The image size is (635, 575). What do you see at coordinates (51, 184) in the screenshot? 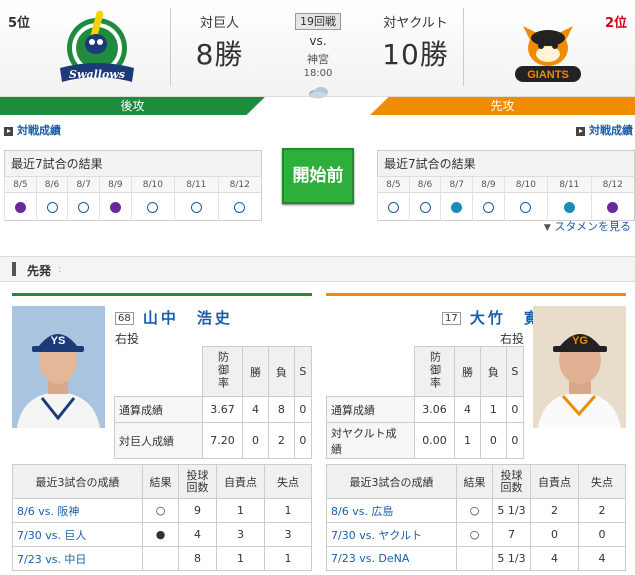
I see `recent-date: 8/6` at bounding box center [51, 184].